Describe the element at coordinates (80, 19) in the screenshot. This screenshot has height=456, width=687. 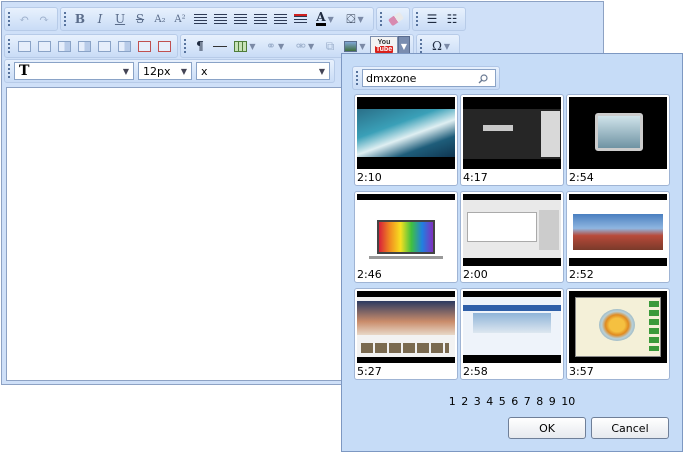
I see `bold-button: B` at that location.